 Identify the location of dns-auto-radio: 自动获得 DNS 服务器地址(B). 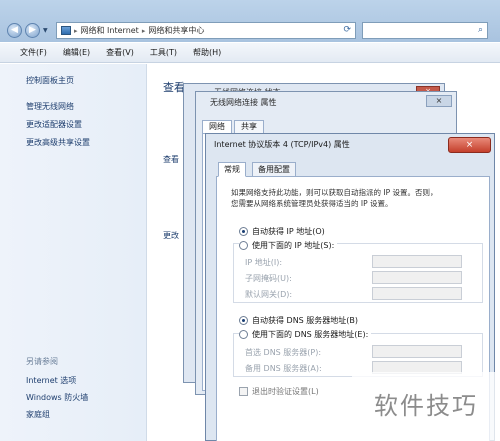
(298, 320).